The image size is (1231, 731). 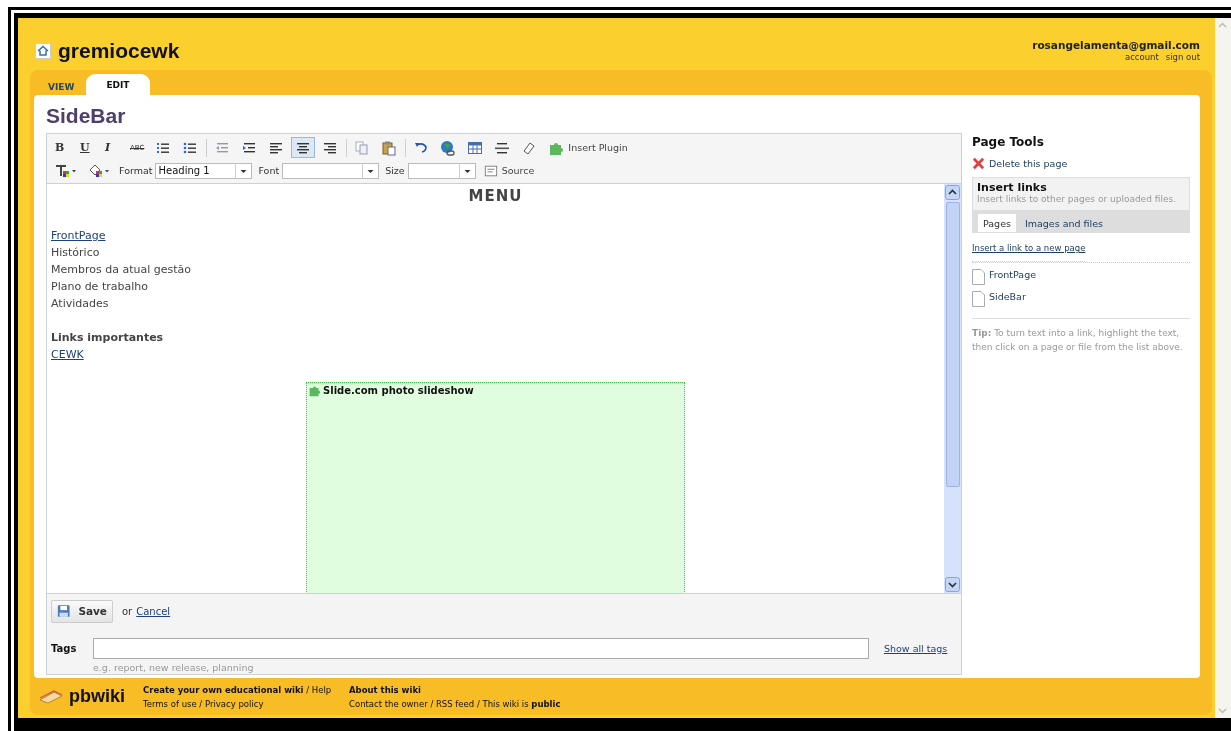 I want to click on puzzle-icon, so click(x=314, y=390).